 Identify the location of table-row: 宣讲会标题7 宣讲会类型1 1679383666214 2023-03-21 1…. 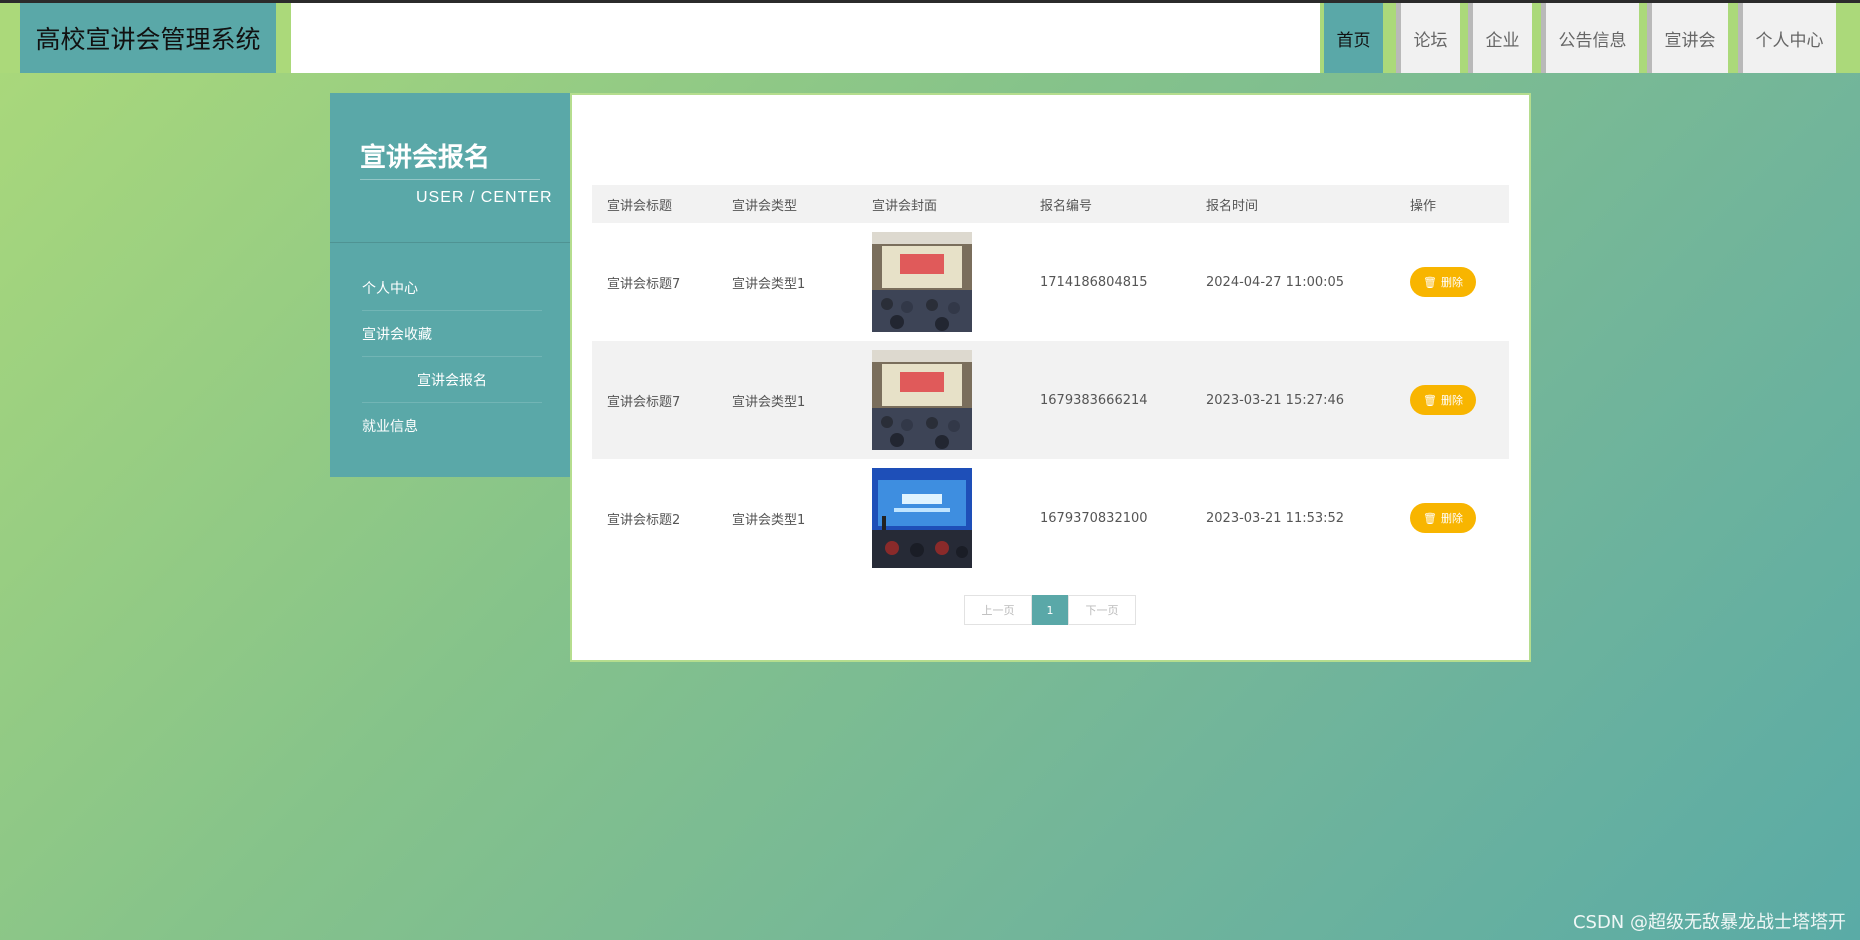
(1050, 400).